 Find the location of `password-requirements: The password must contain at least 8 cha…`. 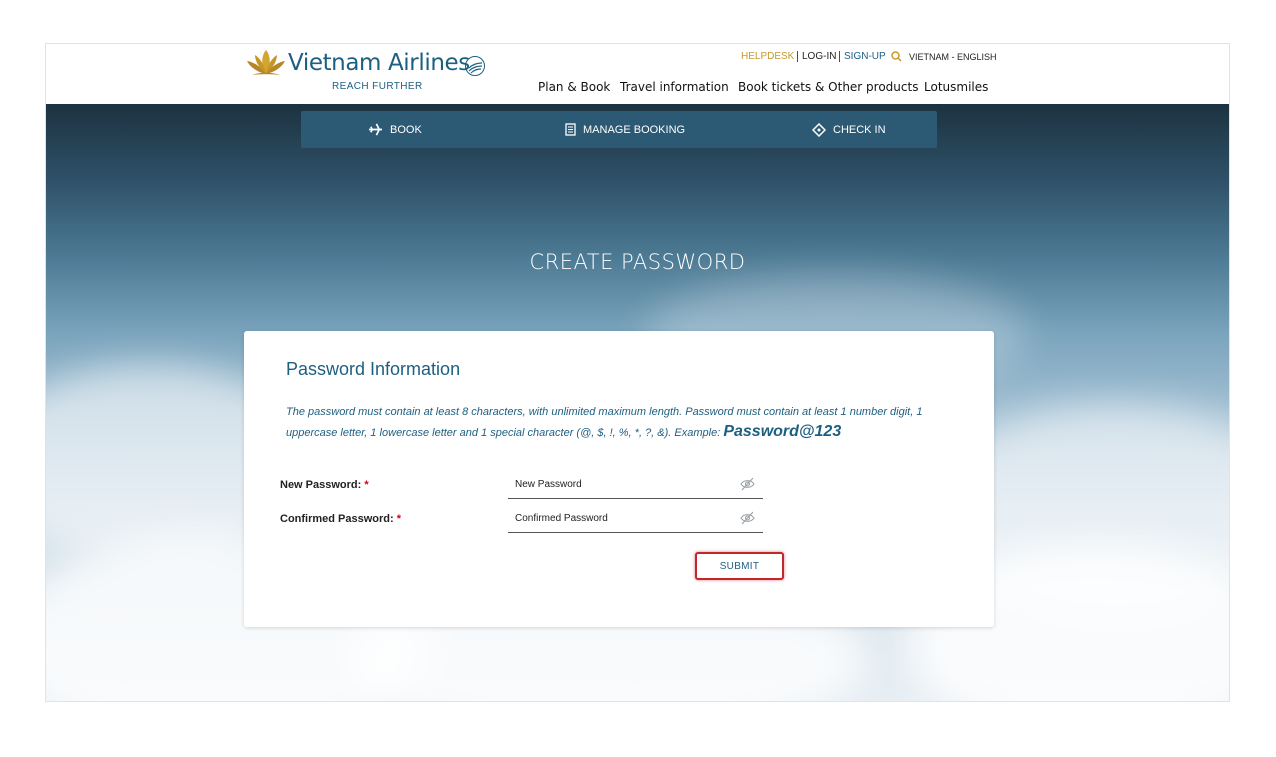

password-requirements: The password must contain at least 8 cha… is located at coordinates (616, 422).